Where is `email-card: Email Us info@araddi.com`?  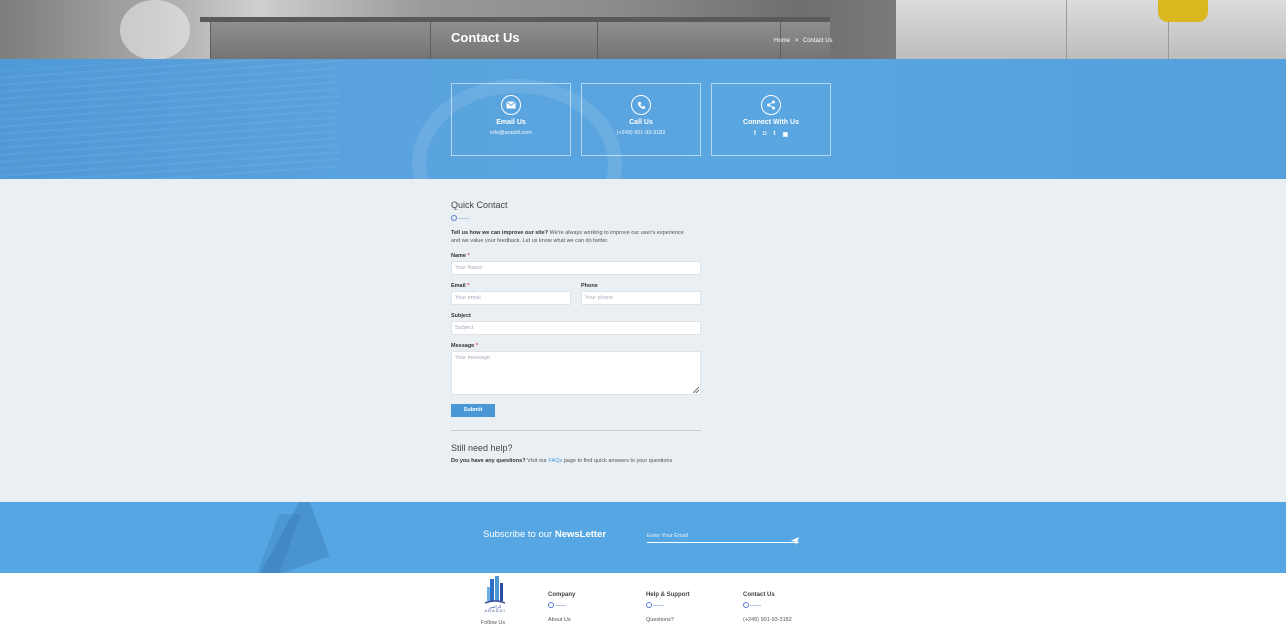
email-card: Email Us info@araddi.com is located at coordinates (511, 119).